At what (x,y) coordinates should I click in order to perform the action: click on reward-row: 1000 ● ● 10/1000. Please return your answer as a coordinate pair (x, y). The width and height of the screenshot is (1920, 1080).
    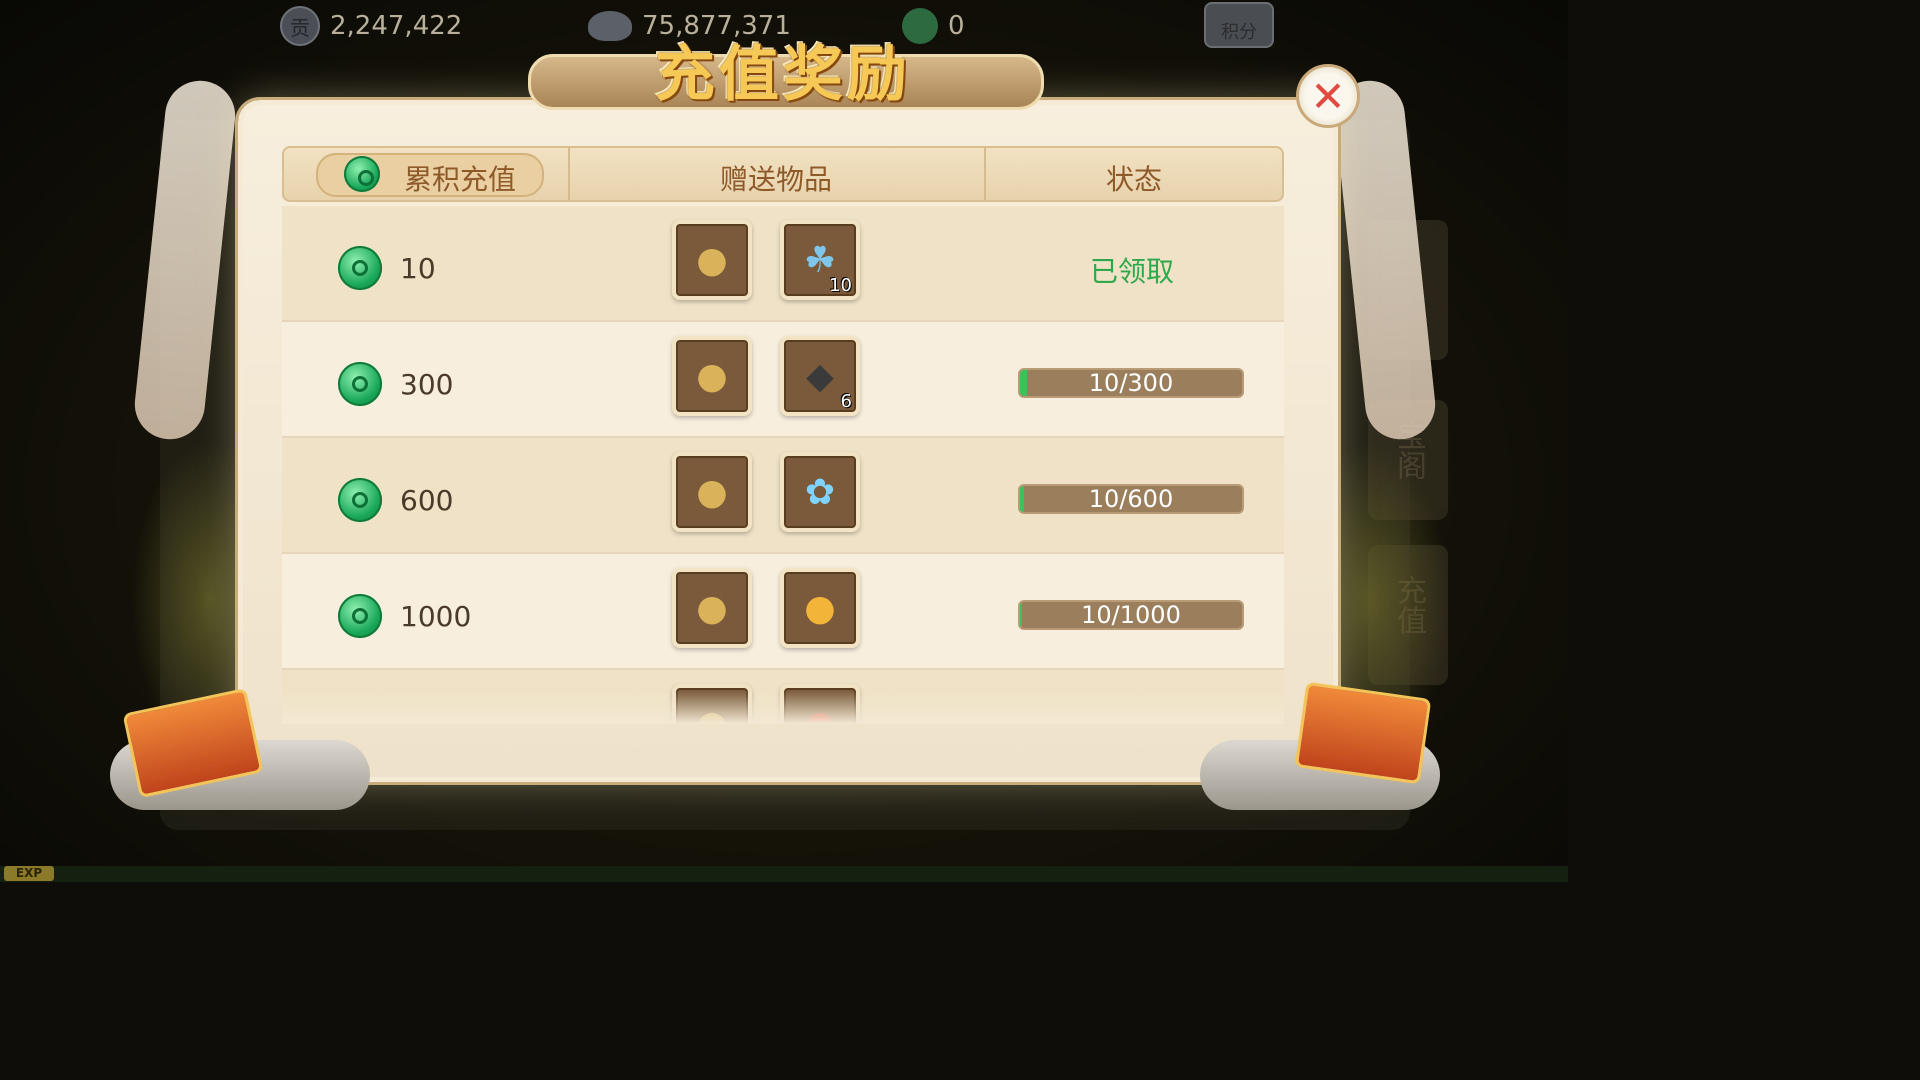
    Looking at the image, I should click on (783, 612).